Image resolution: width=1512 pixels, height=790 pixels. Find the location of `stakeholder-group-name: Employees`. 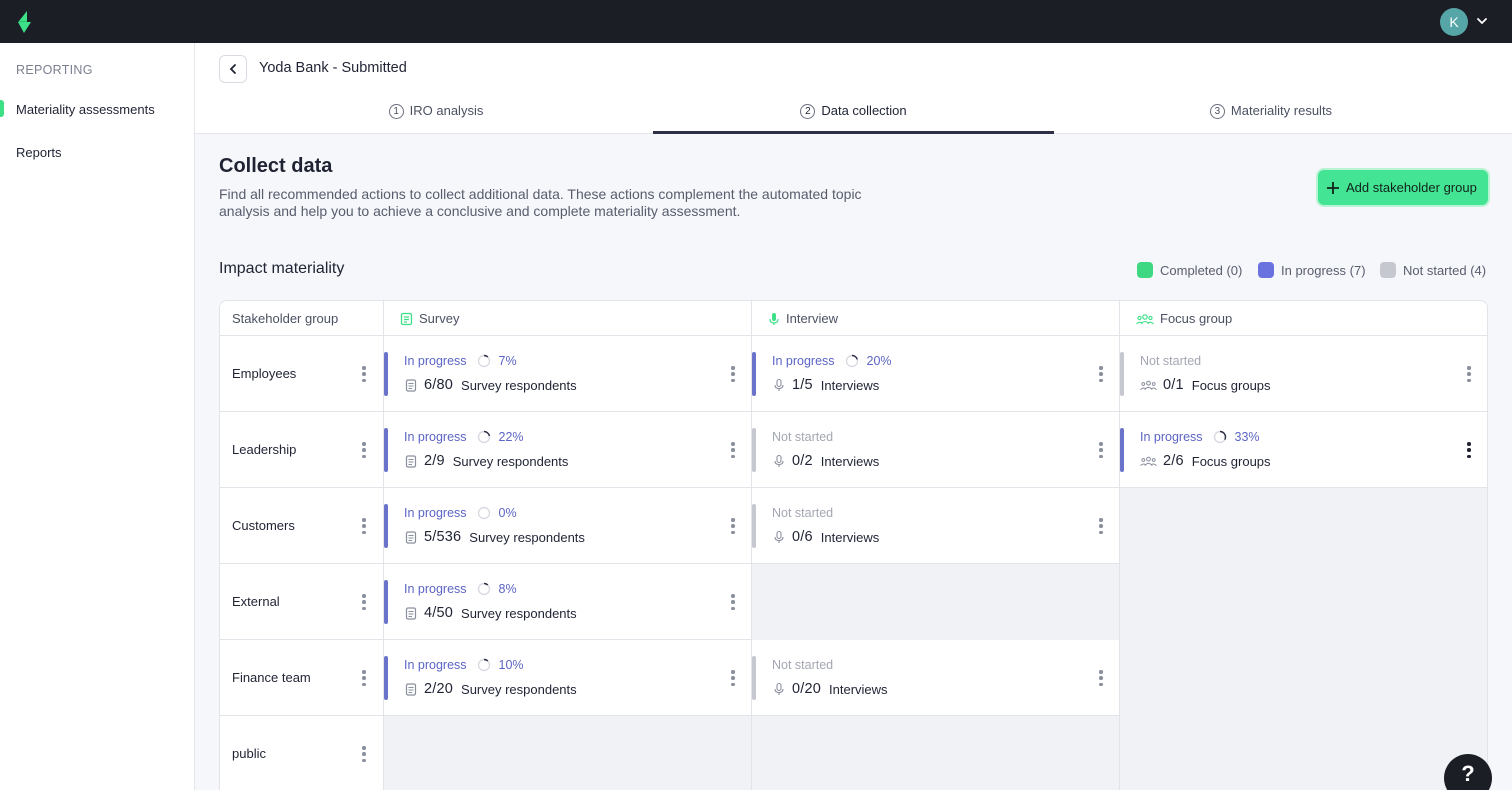

stakeholder-group-name: Employees is located at coordinates (264, 373).